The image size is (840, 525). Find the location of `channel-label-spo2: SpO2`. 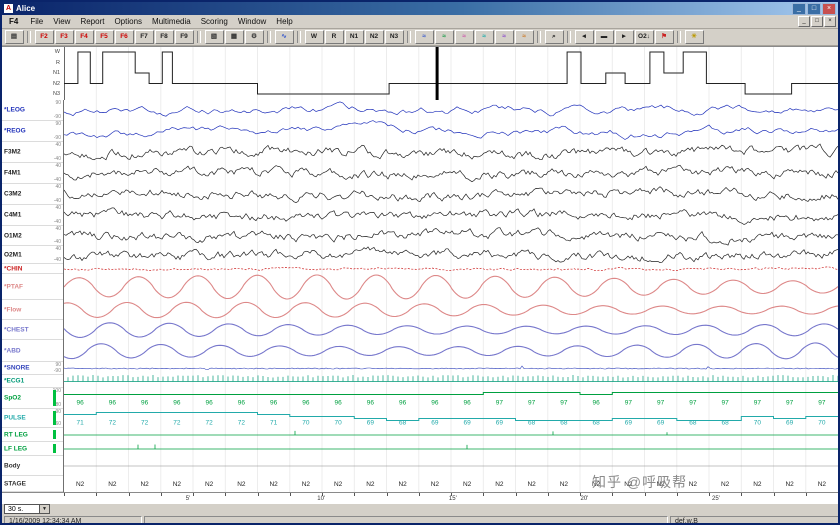

channel-label-spo2: SpO2 is located at coordinates (12, 398).